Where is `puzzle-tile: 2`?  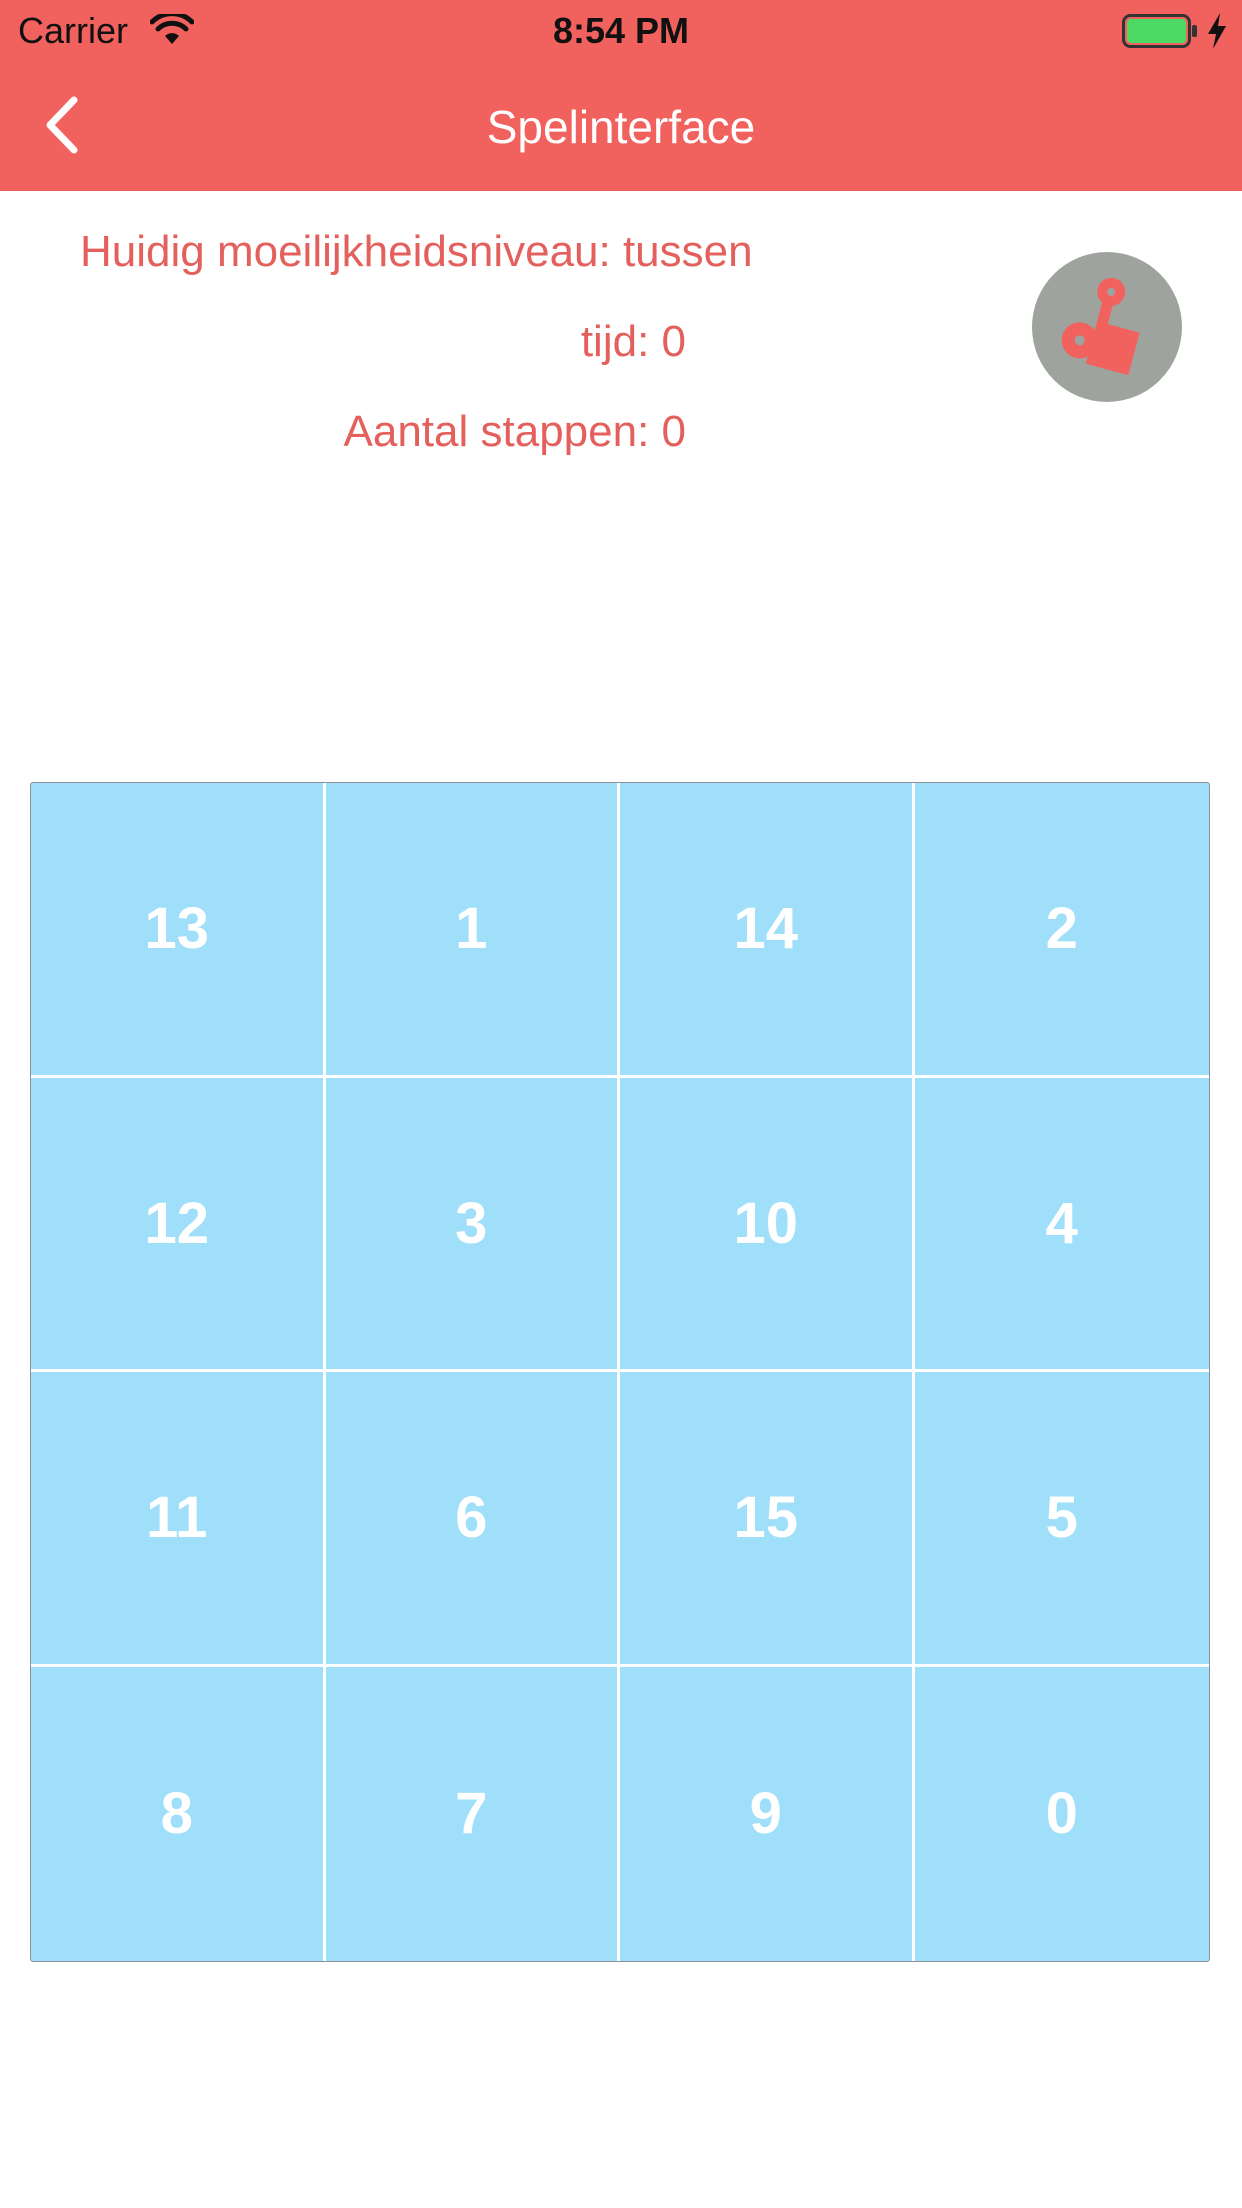
puzzle-tile: 2 is located at coordinates (1061, 930).